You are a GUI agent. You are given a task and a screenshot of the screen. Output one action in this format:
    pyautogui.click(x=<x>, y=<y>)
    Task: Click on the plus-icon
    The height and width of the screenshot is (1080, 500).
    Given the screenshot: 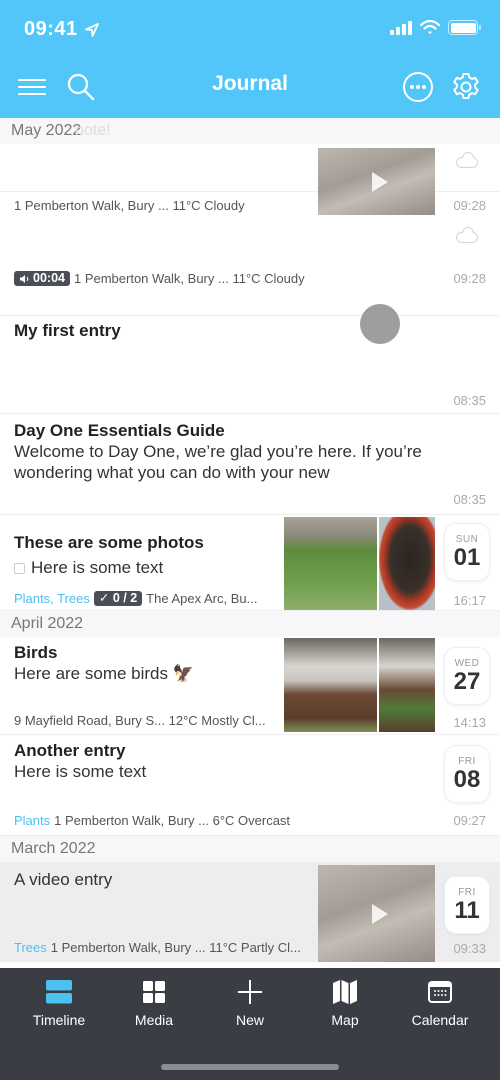 What is the action you would take?
    pyautogui.click(x=250, y=992)
    